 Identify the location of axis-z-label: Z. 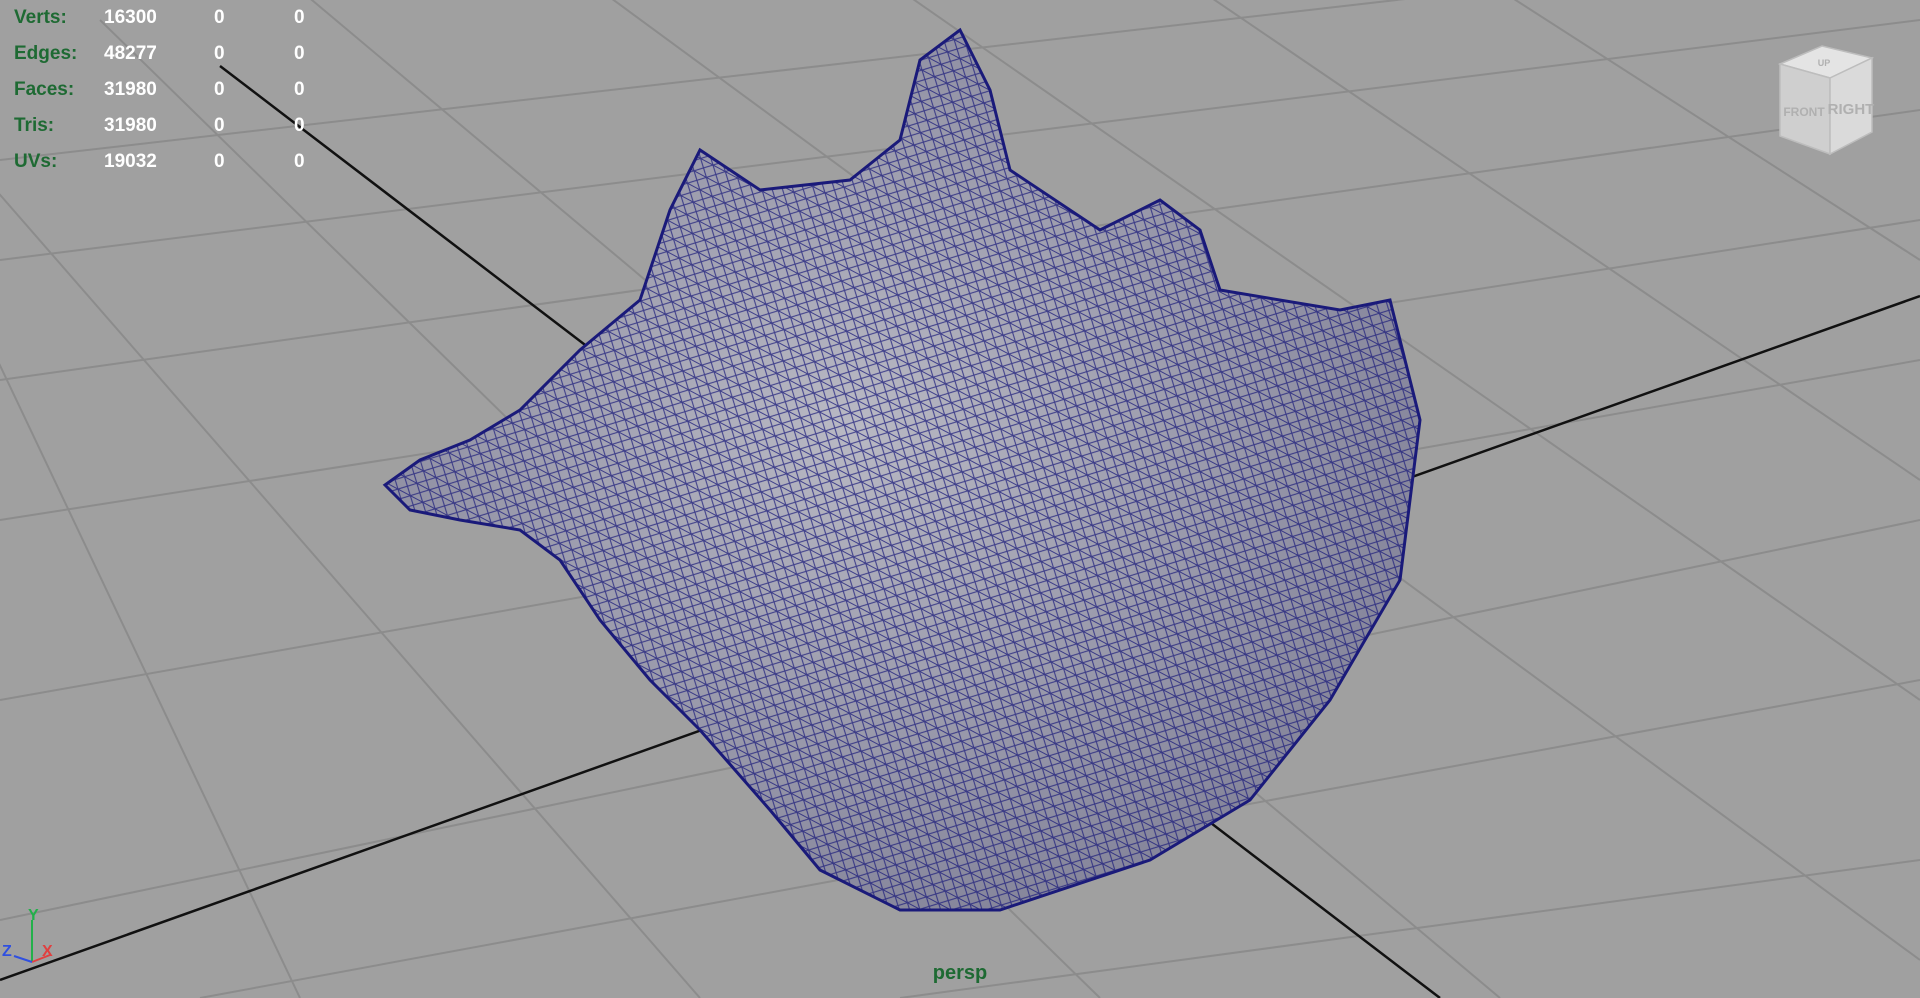
(7, 951).